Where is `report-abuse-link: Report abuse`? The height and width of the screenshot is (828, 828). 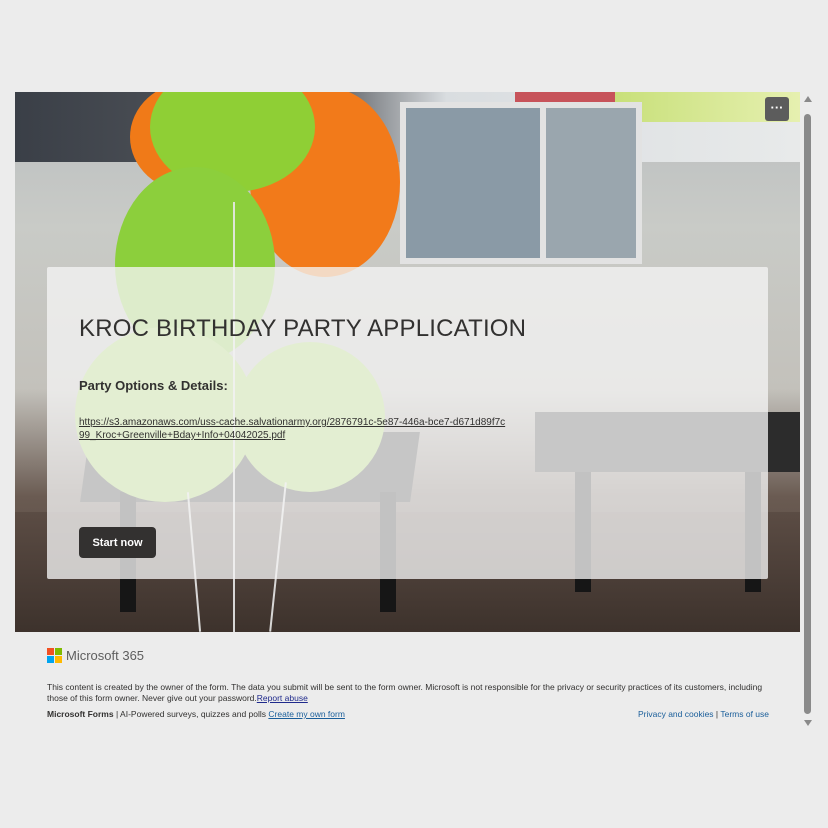
report-abuse-link: Report abuse is located at coordinates (282, 698).